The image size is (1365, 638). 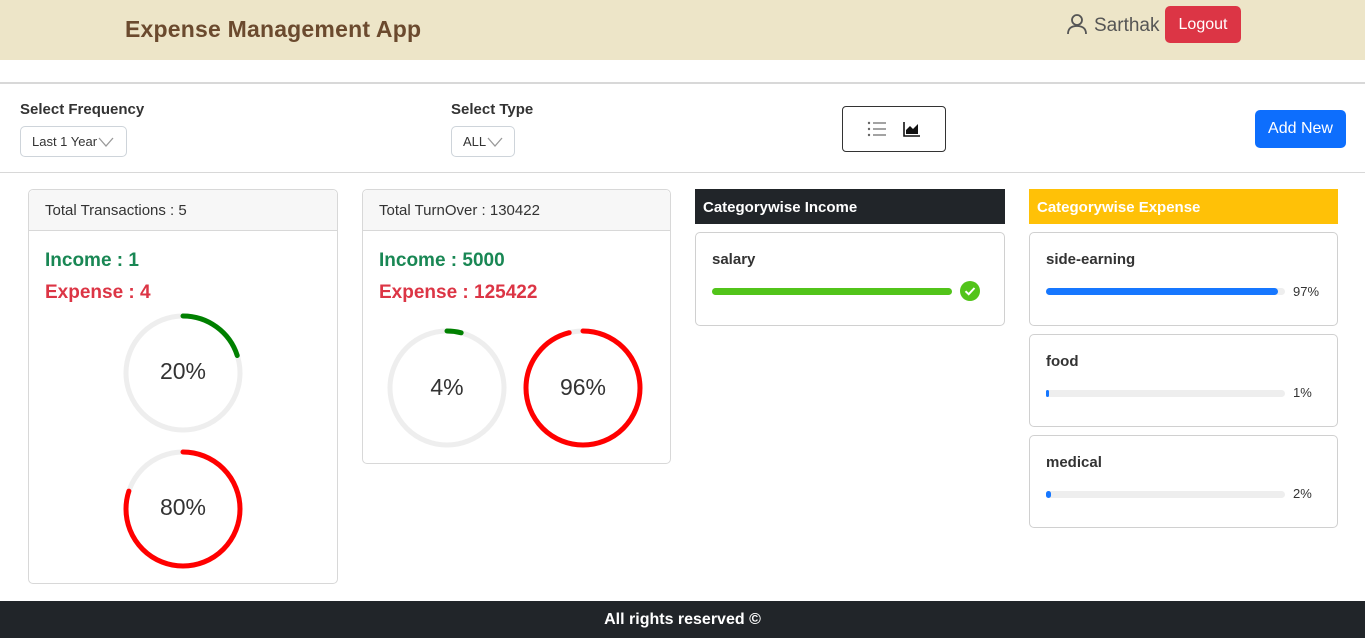 What do you see at coordinates (682, 172) in the screenshot?
I see `filter-divider` at bounding box center [682, 172].